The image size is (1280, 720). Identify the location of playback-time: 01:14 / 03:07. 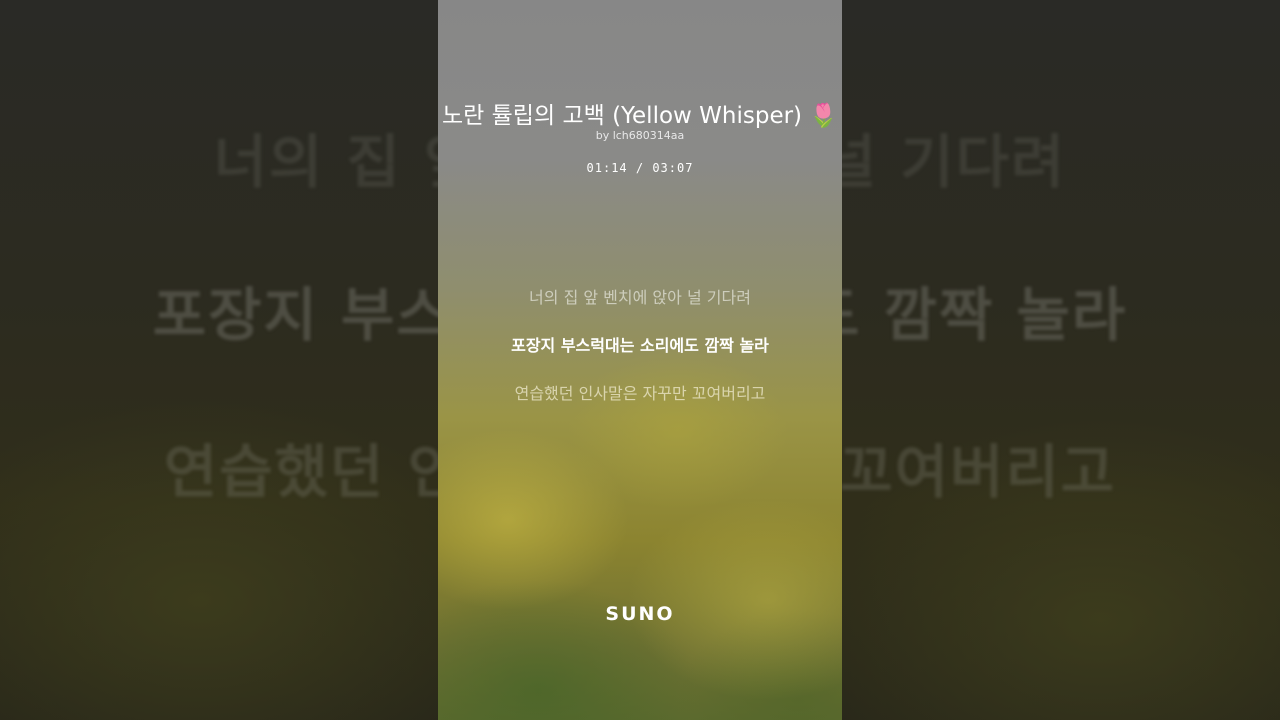
(640, 168).